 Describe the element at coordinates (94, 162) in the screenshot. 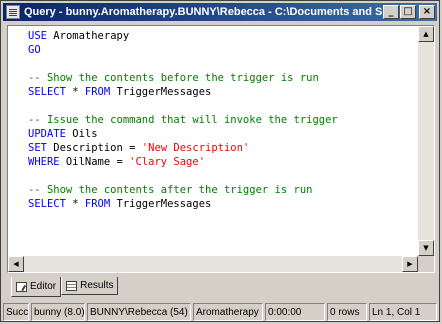

I see `code-token: OilName =` at that location.